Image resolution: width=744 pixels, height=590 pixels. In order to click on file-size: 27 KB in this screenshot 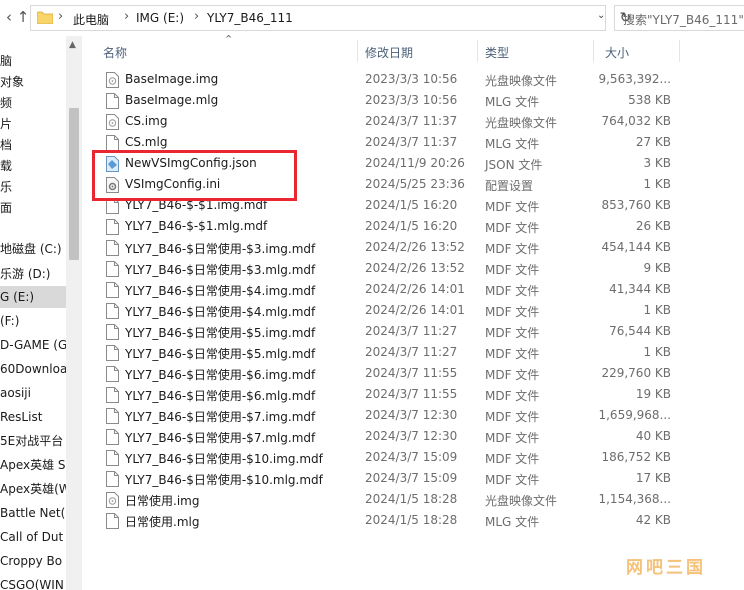, I will do `click(653, 142)`.